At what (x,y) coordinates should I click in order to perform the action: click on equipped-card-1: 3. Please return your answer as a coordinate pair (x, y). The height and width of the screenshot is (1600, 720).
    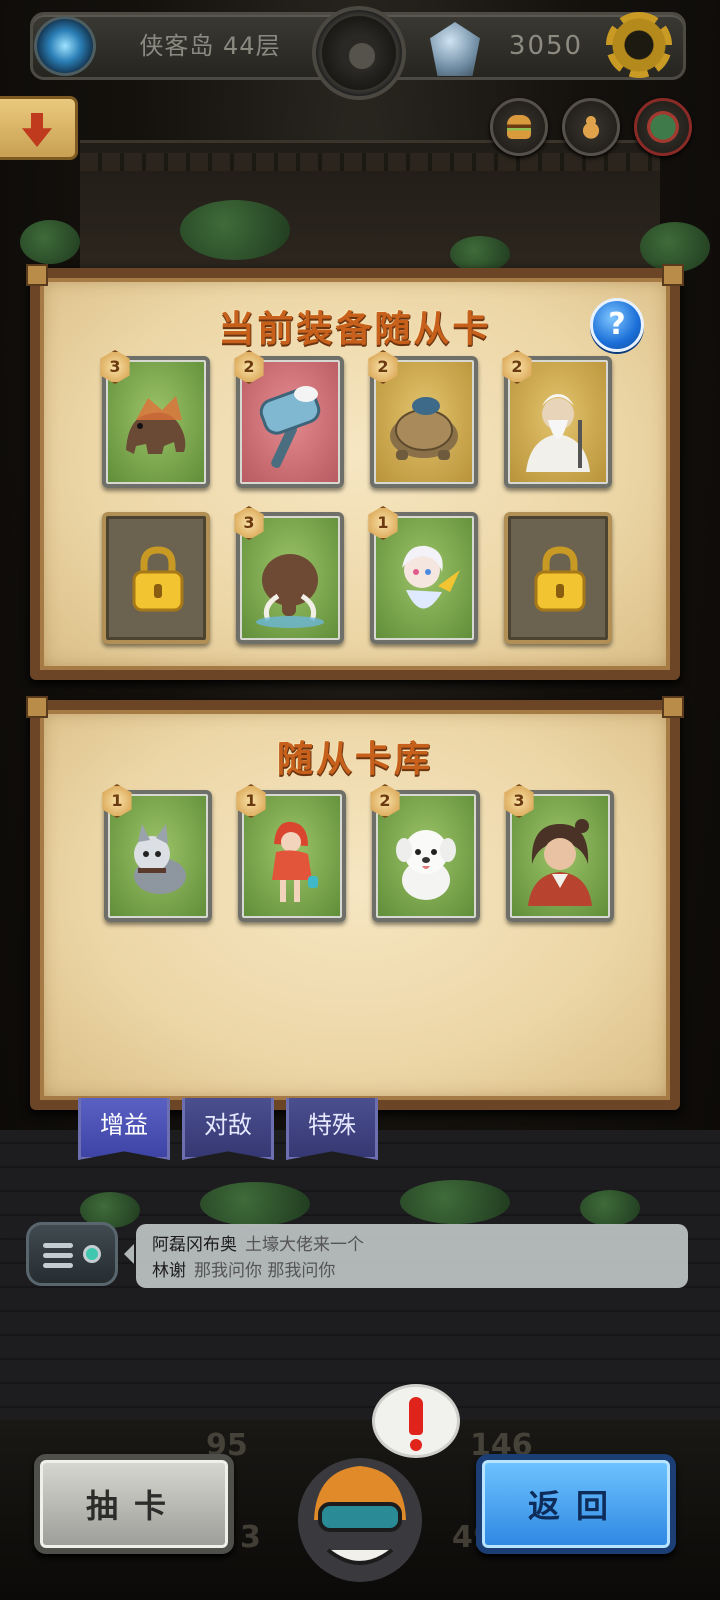
    Looking at the image, I should click on (155, 419).